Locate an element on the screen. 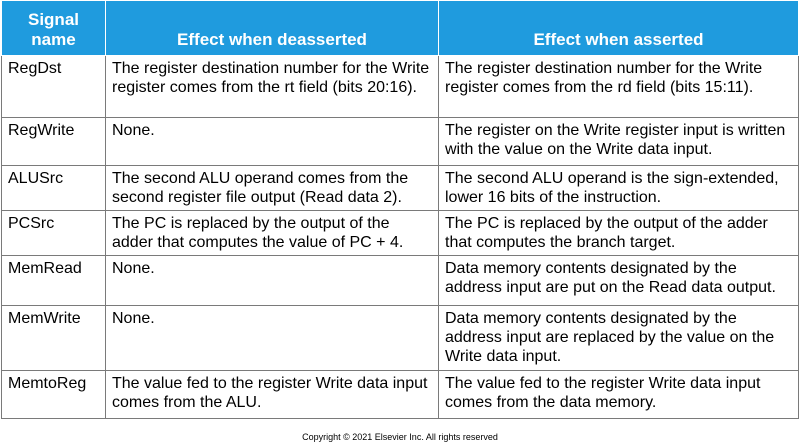 Image resolution: width=800 pixels, height=448 pixels. signal-name-cell: PCSrc is located at coordinates (53, 233).